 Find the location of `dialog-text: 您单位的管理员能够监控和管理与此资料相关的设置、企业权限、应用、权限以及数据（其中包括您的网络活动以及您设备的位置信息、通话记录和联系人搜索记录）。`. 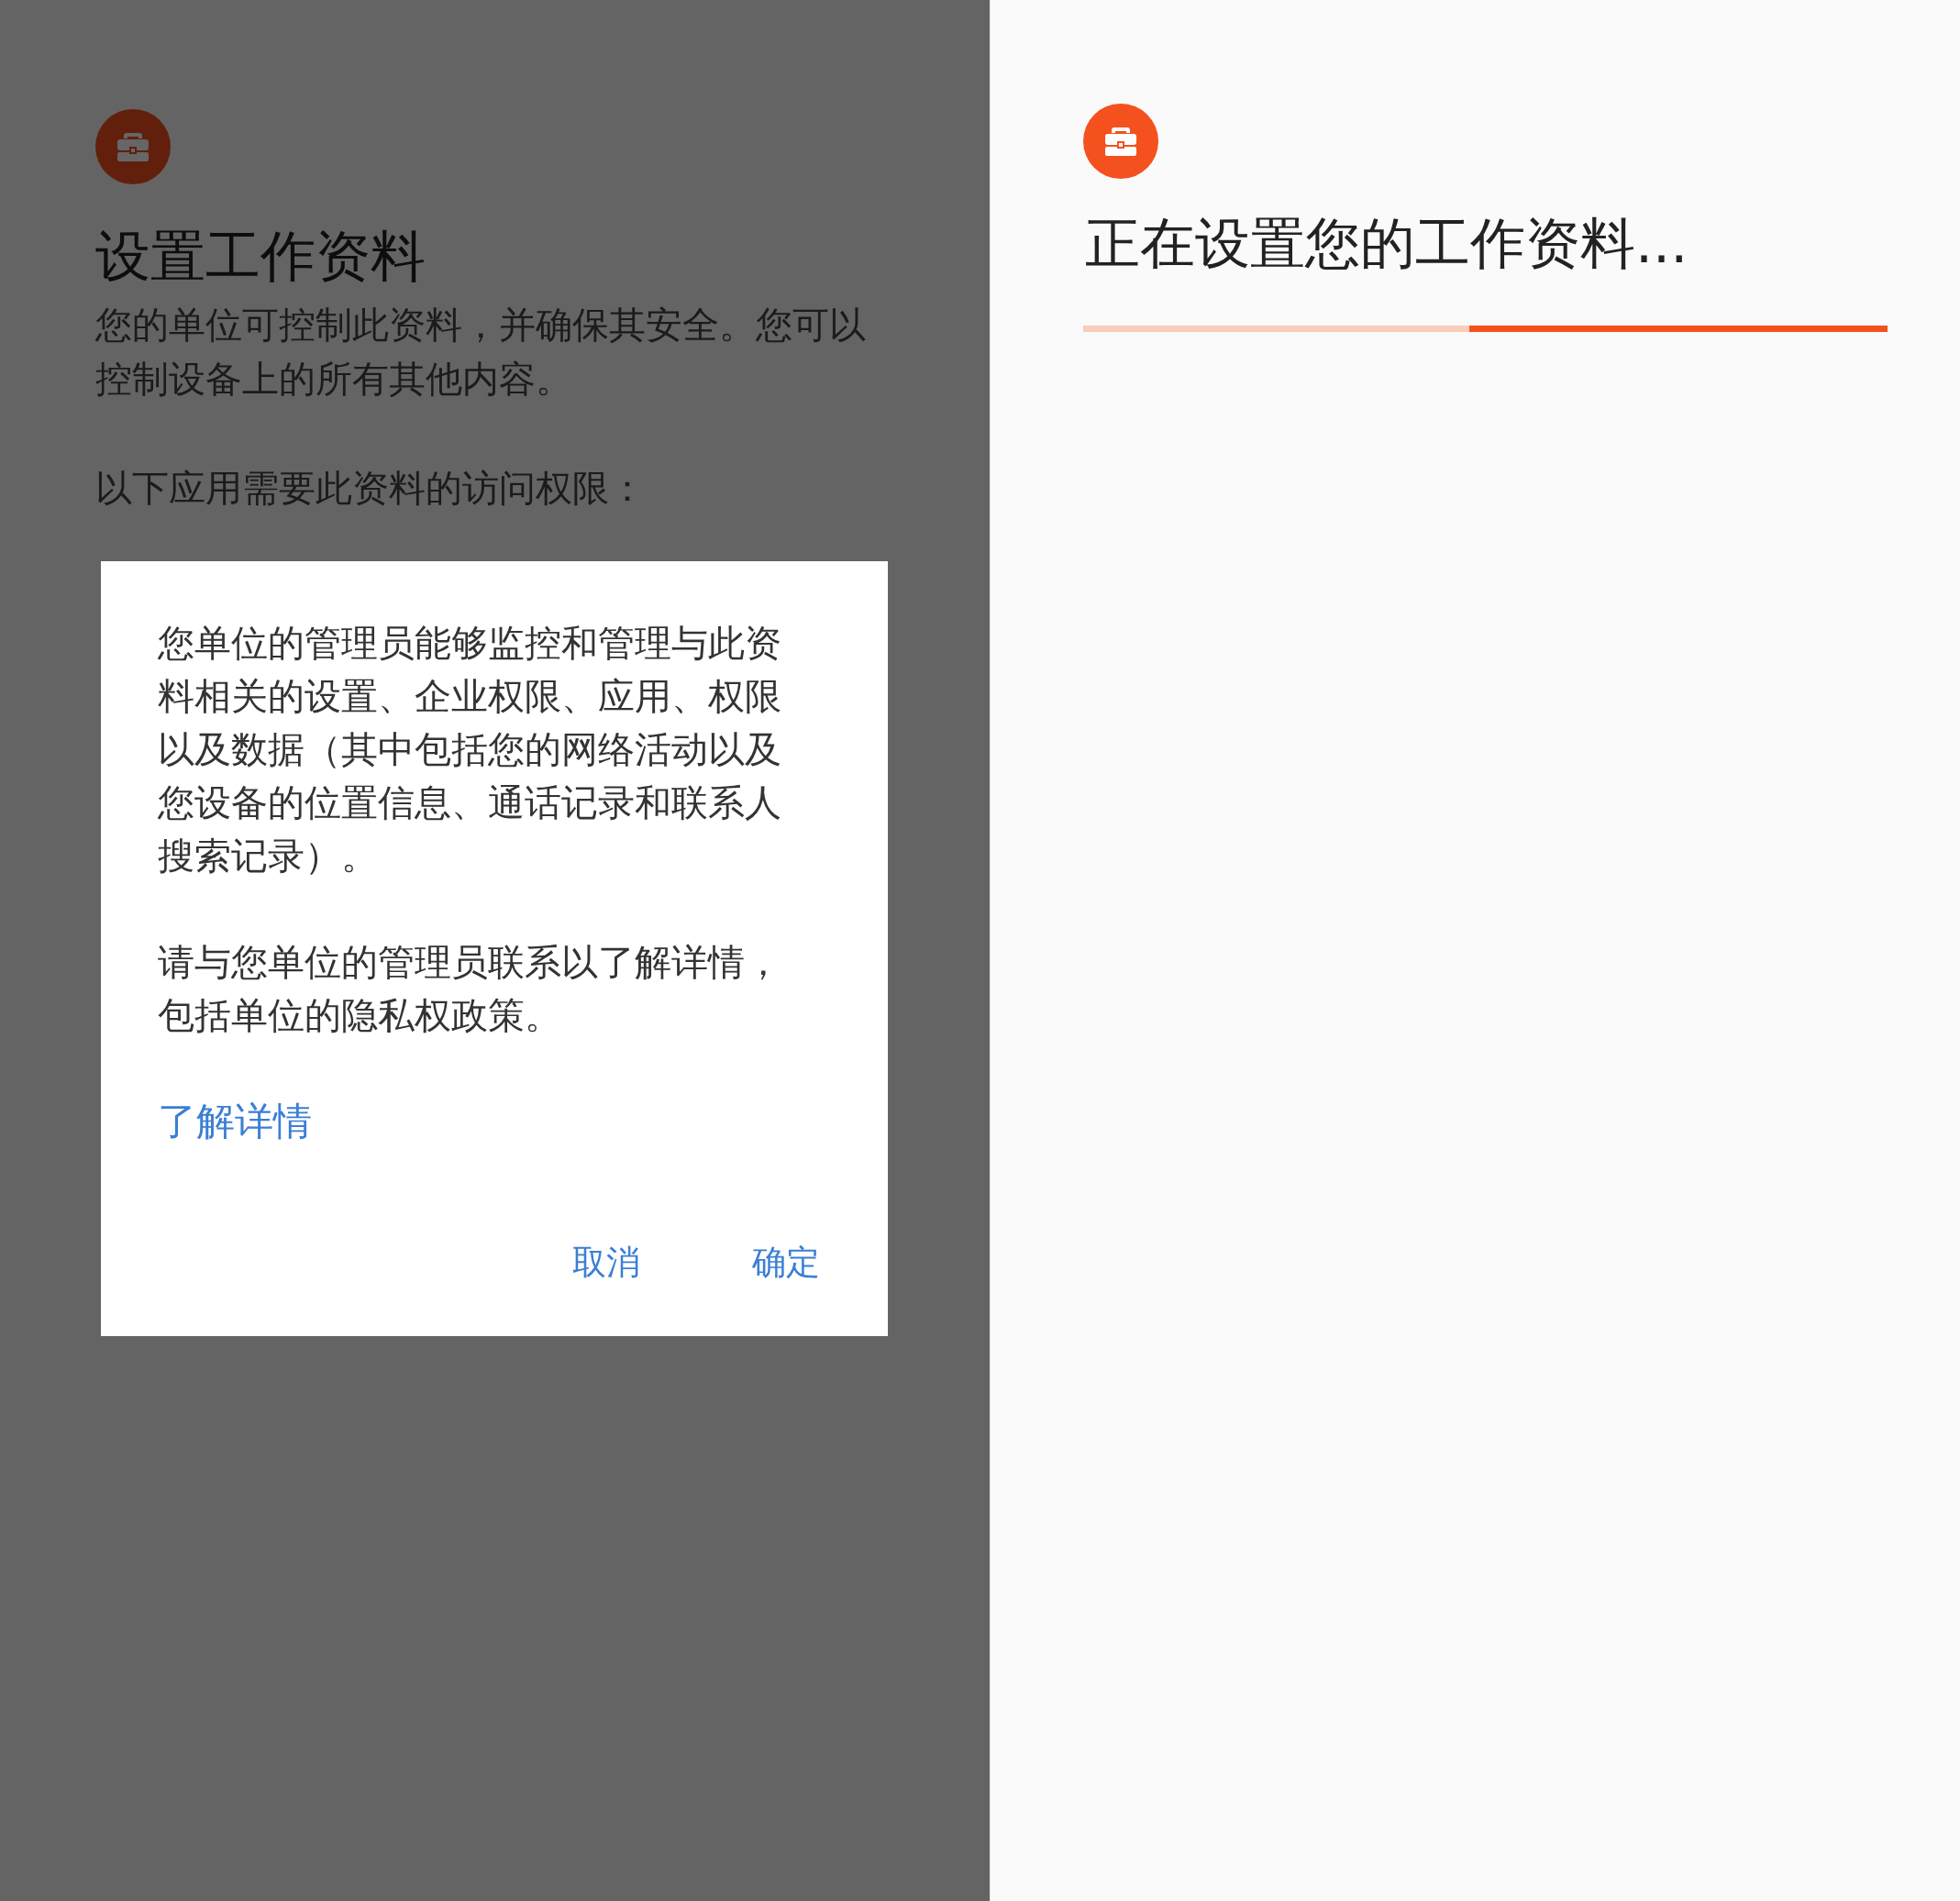

dialog-text: 您单位的管理员能够监控和管理与此资料相关的设置、企业权限、应用、权限以及数据（其中包括您的网络活动以及您设备的位置信息、通话记录和联系人搜索记录）。 is located at coordinates (470, 750).